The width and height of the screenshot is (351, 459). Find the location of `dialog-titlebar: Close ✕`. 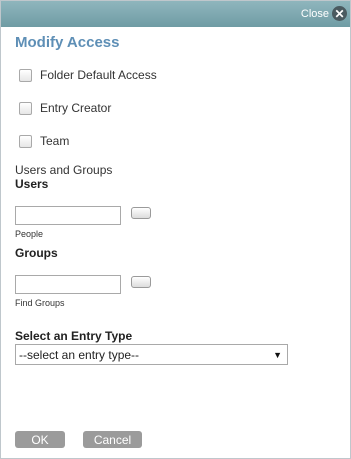

dialog-titlebar: Close ✕ is located at coordinates (175, 14).